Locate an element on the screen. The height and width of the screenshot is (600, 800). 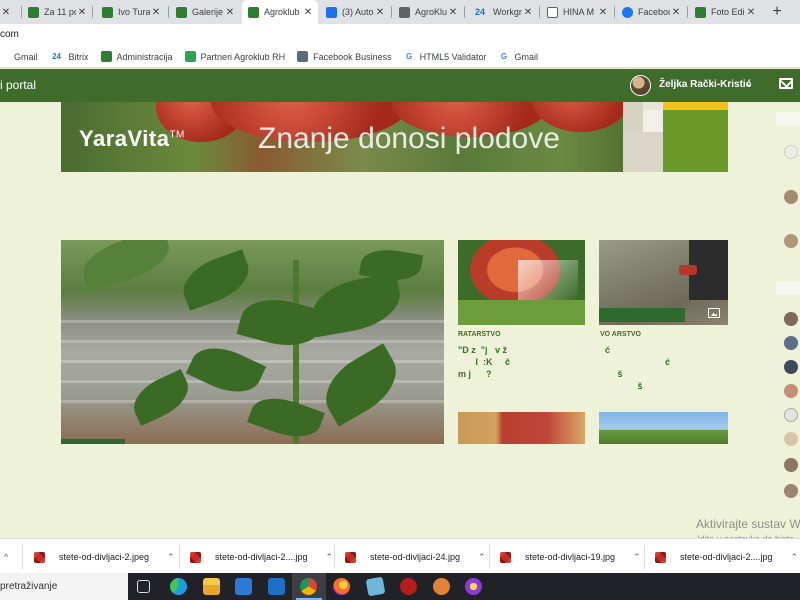
tab-label: Za 11 po is located at coordinates (60, 12).